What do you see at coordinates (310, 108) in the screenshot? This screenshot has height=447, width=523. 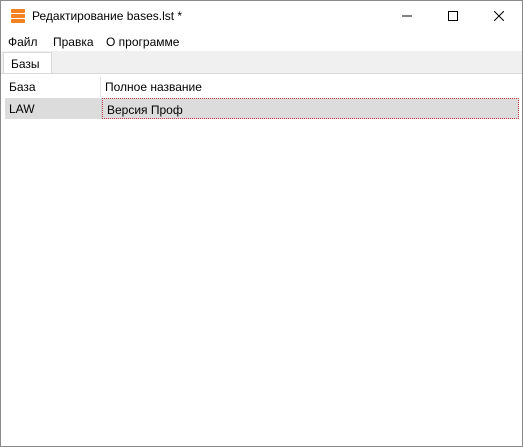 I see `cell-full-name: Версия Проф` at bounding box center [310, 108].